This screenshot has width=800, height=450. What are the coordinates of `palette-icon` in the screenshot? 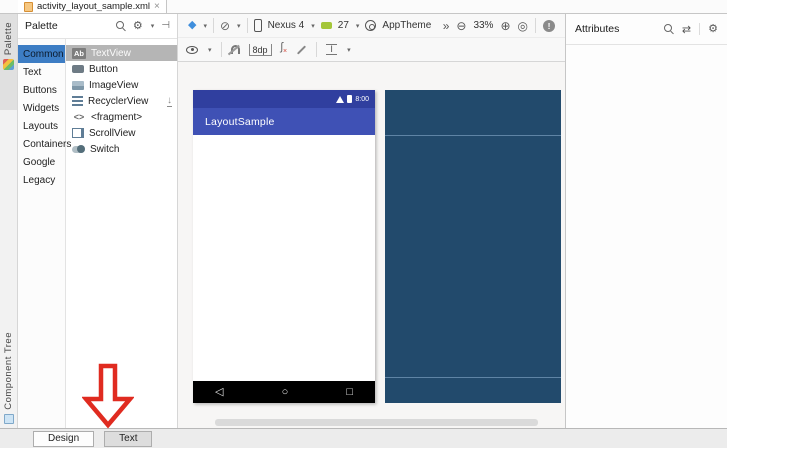 It's located at (8, 65).